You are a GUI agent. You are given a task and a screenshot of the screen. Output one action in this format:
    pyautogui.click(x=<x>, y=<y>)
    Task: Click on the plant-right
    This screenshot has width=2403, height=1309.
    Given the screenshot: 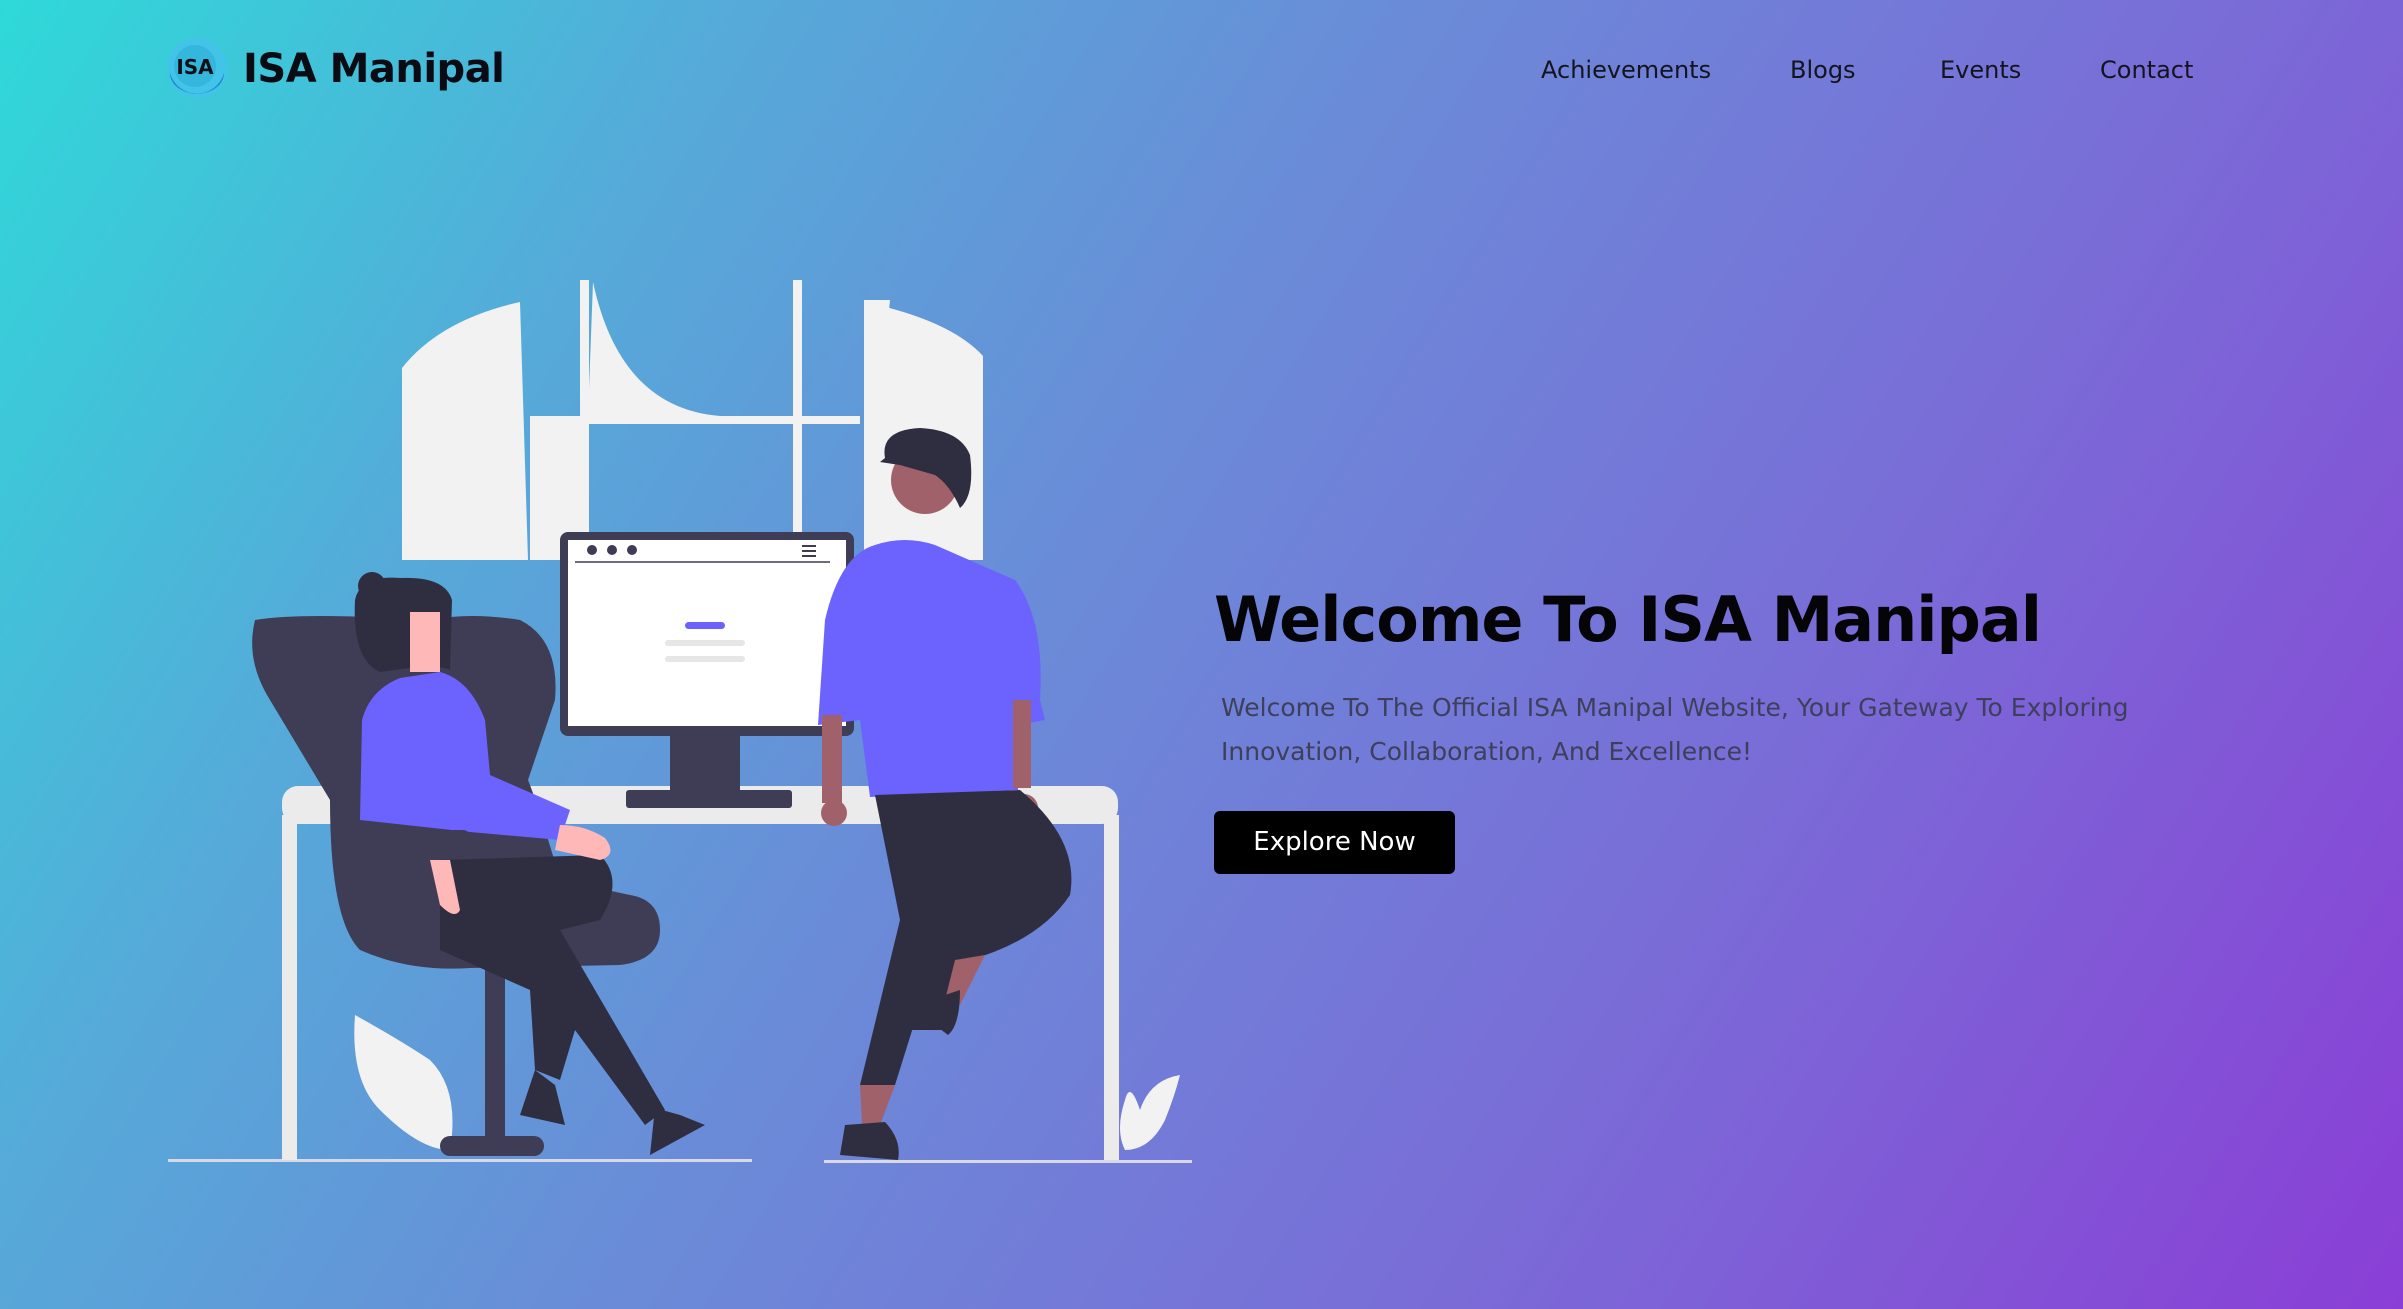 What is the action you would take?
    pyautogui.click(x=1150, y=1112)
    